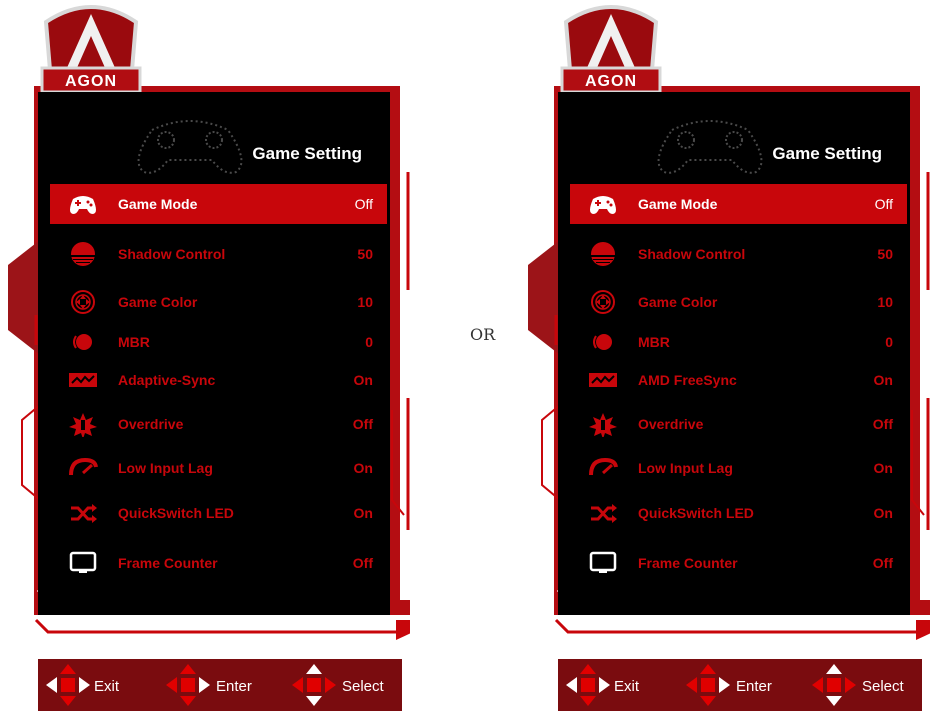 The image size is (938, 713). What do you see at coordinates (218, 380) in the screenshot?
I see `menu-item-adaptive-sync: Adaptive-Sync On` at bounding box center [218, 380].